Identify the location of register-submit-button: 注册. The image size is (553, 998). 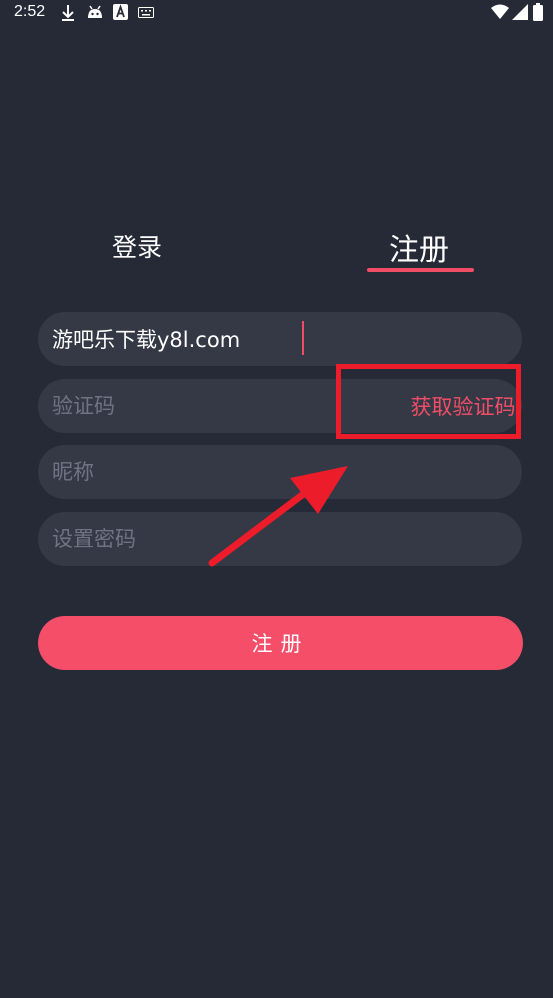
(280, 643).